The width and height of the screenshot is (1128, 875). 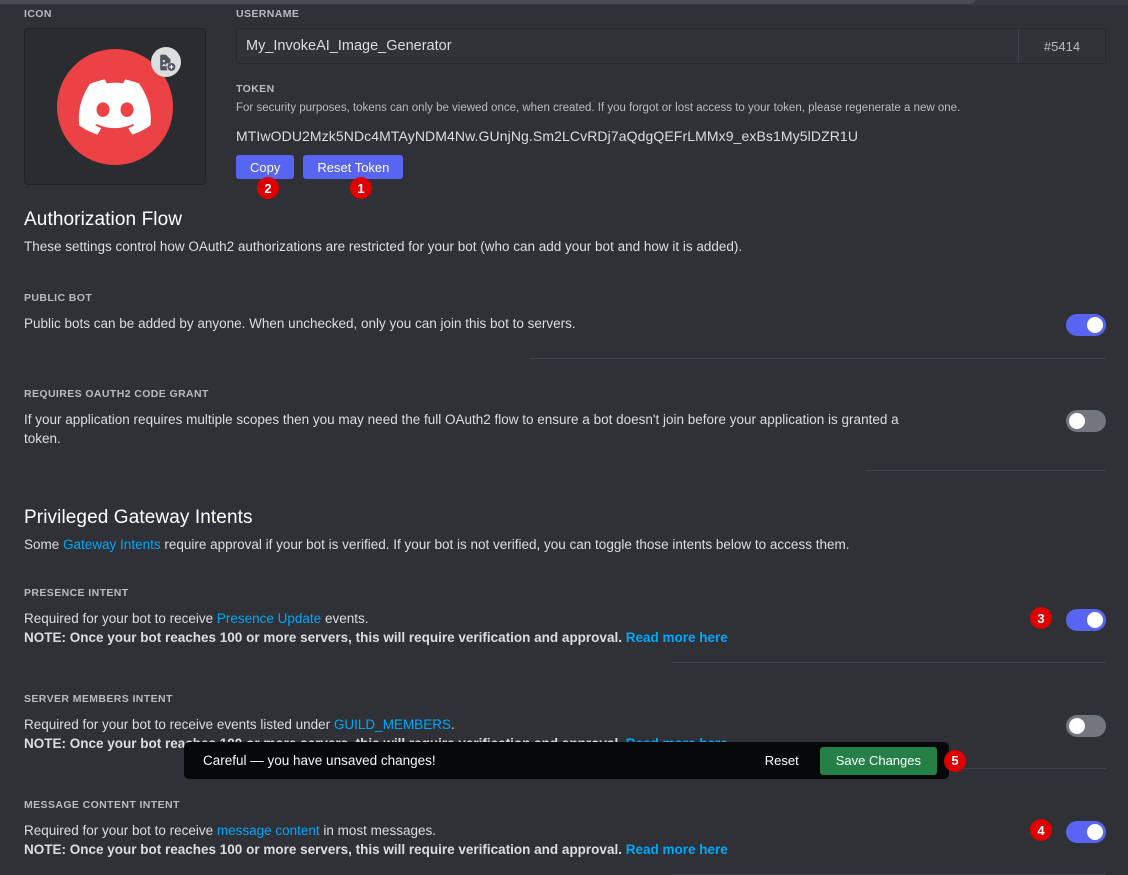 What do you see at coordinates (265, 167) in the screenshot?
I see `copy-token-button: Copy` at bounding box center [265, 167].